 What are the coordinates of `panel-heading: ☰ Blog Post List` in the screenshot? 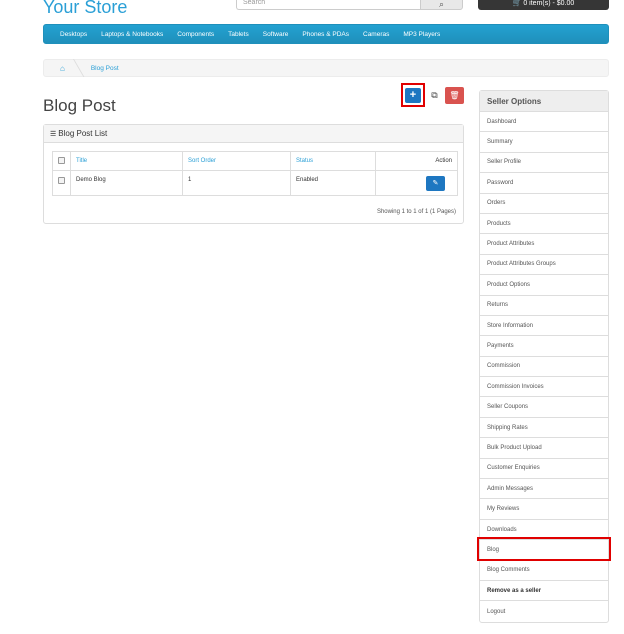 It's located at (253, 134).